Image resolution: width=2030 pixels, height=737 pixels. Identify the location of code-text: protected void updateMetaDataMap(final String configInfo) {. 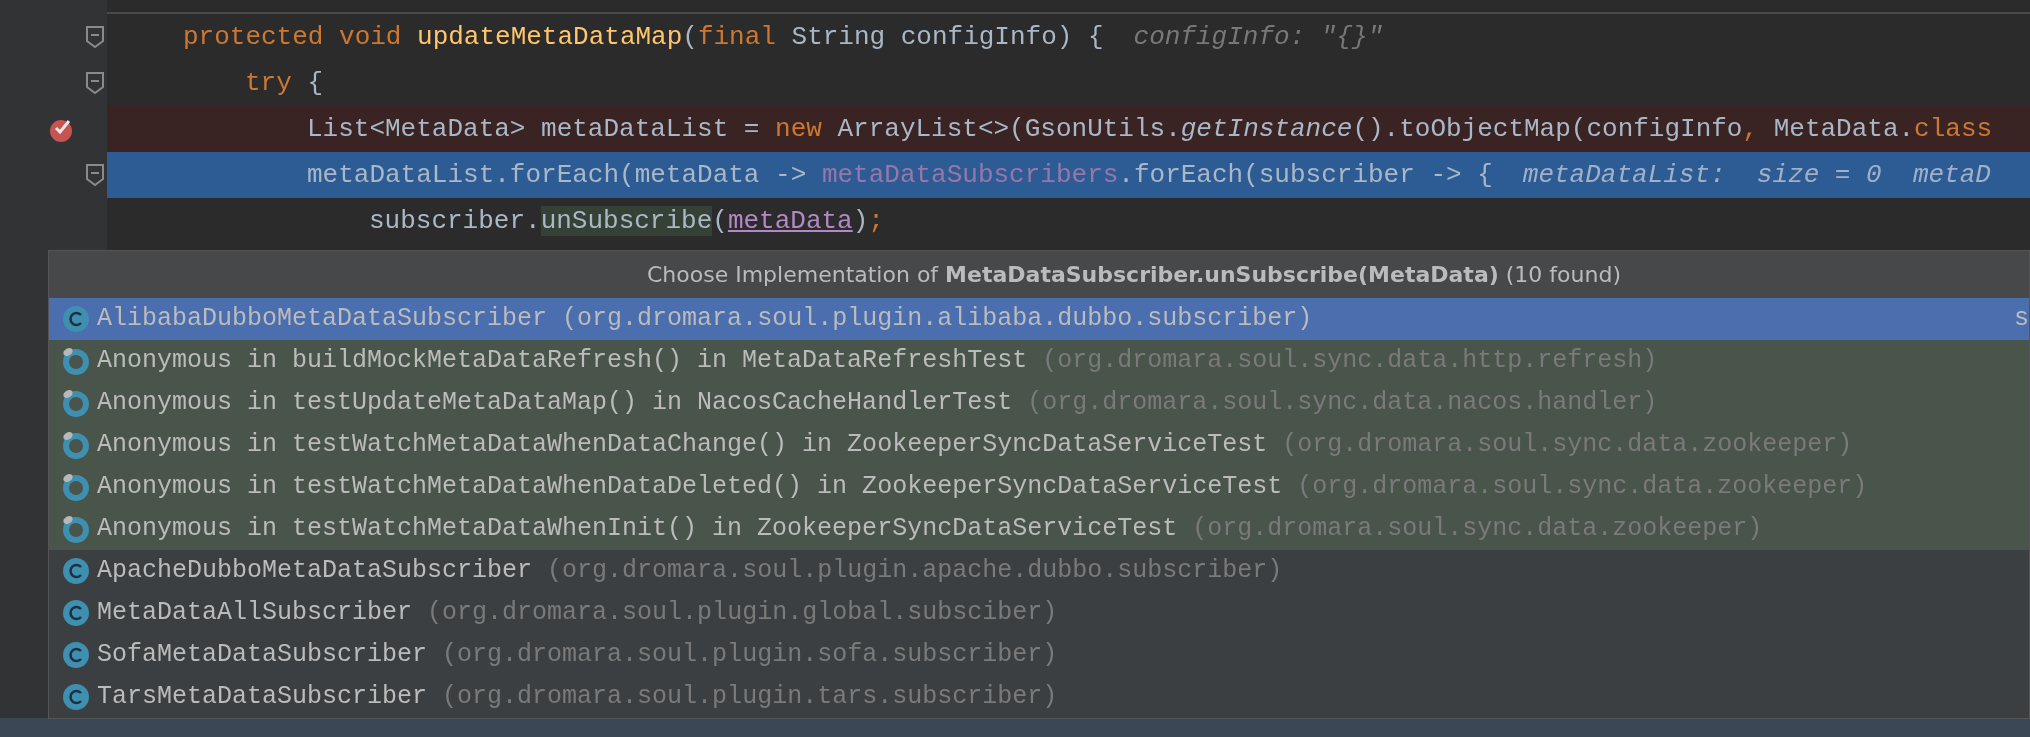
(643, 37).